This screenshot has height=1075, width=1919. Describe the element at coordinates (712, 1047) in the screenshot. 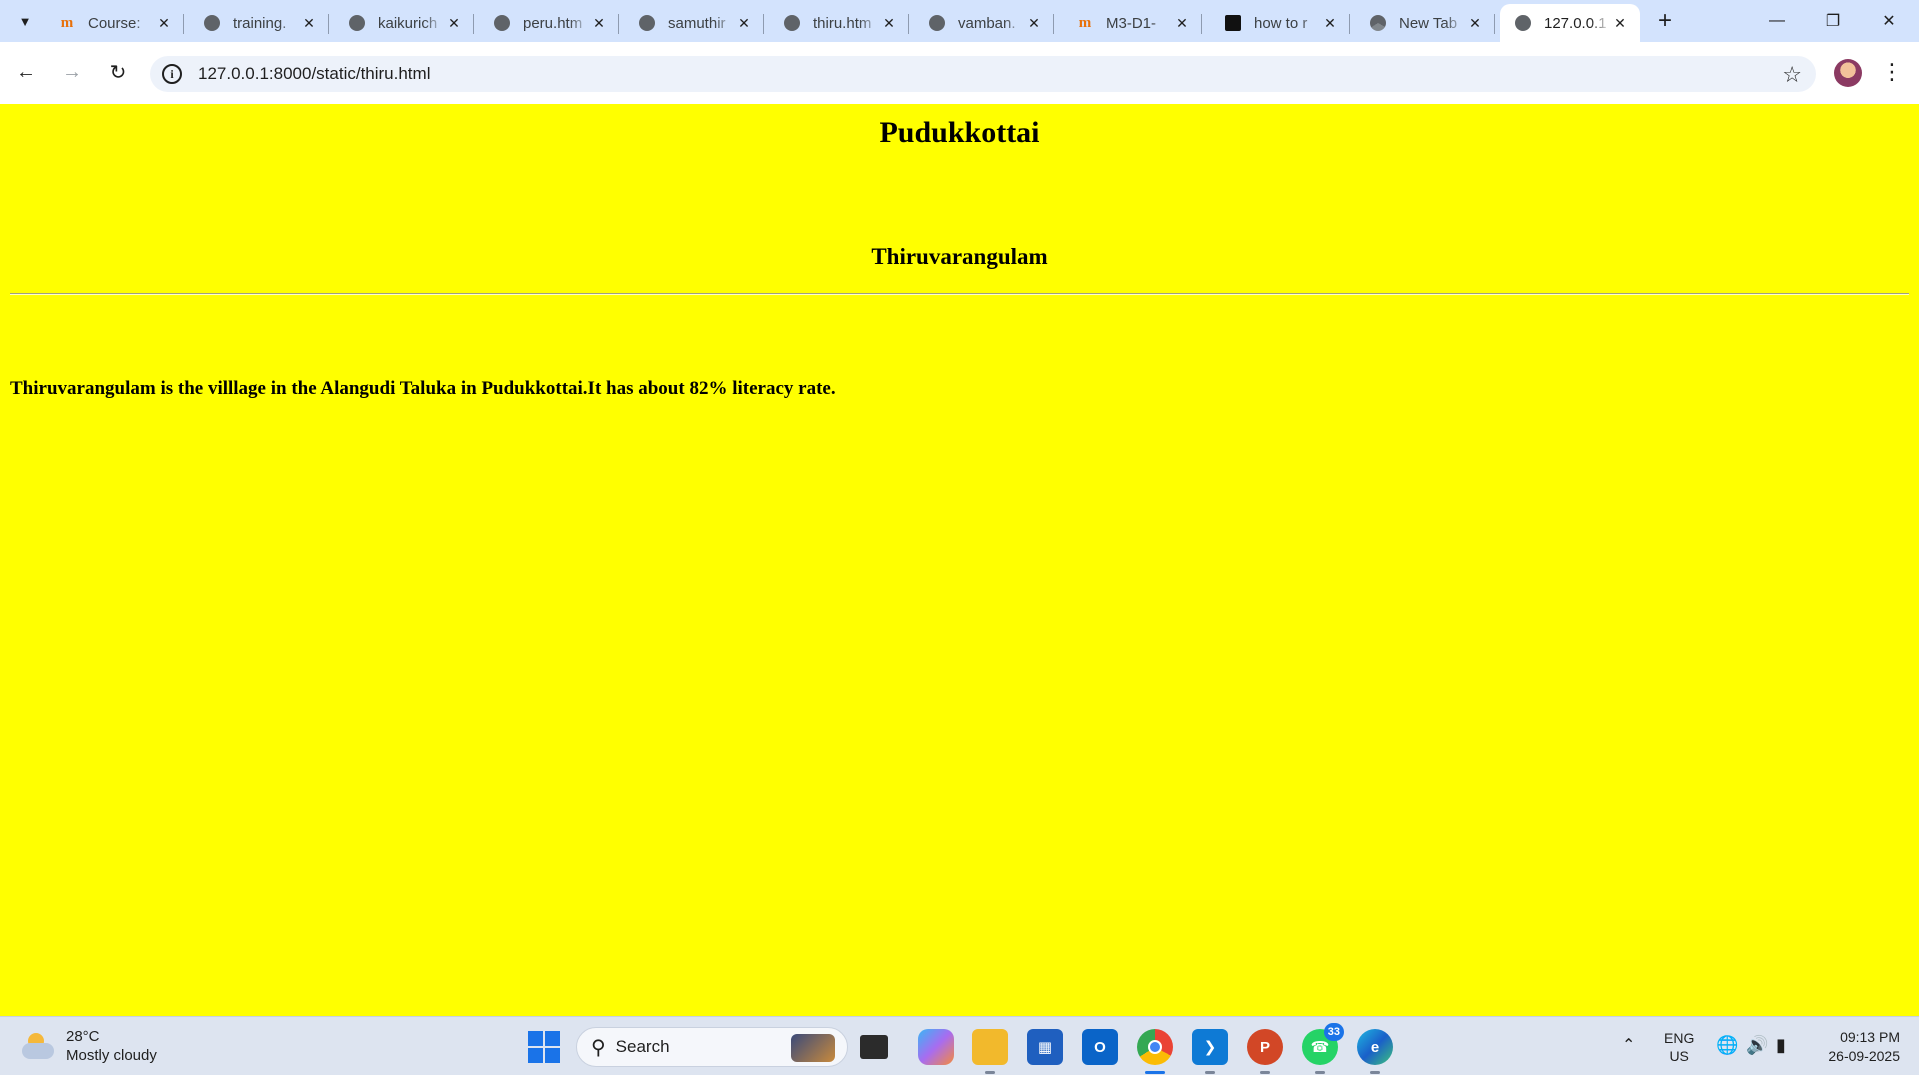

I see `taskbar-search: ⚲ Search` at that location.